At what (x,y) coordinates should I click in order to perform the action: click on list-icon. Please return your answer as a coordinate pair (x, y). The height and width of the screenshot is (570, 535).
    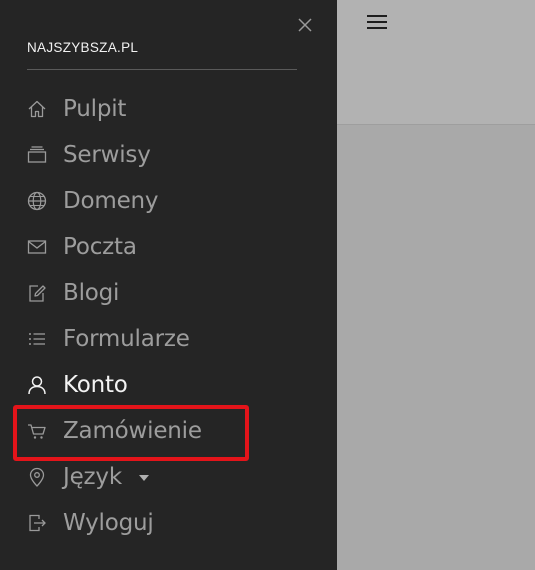
    Looking at the image, I should click on (37, 339).